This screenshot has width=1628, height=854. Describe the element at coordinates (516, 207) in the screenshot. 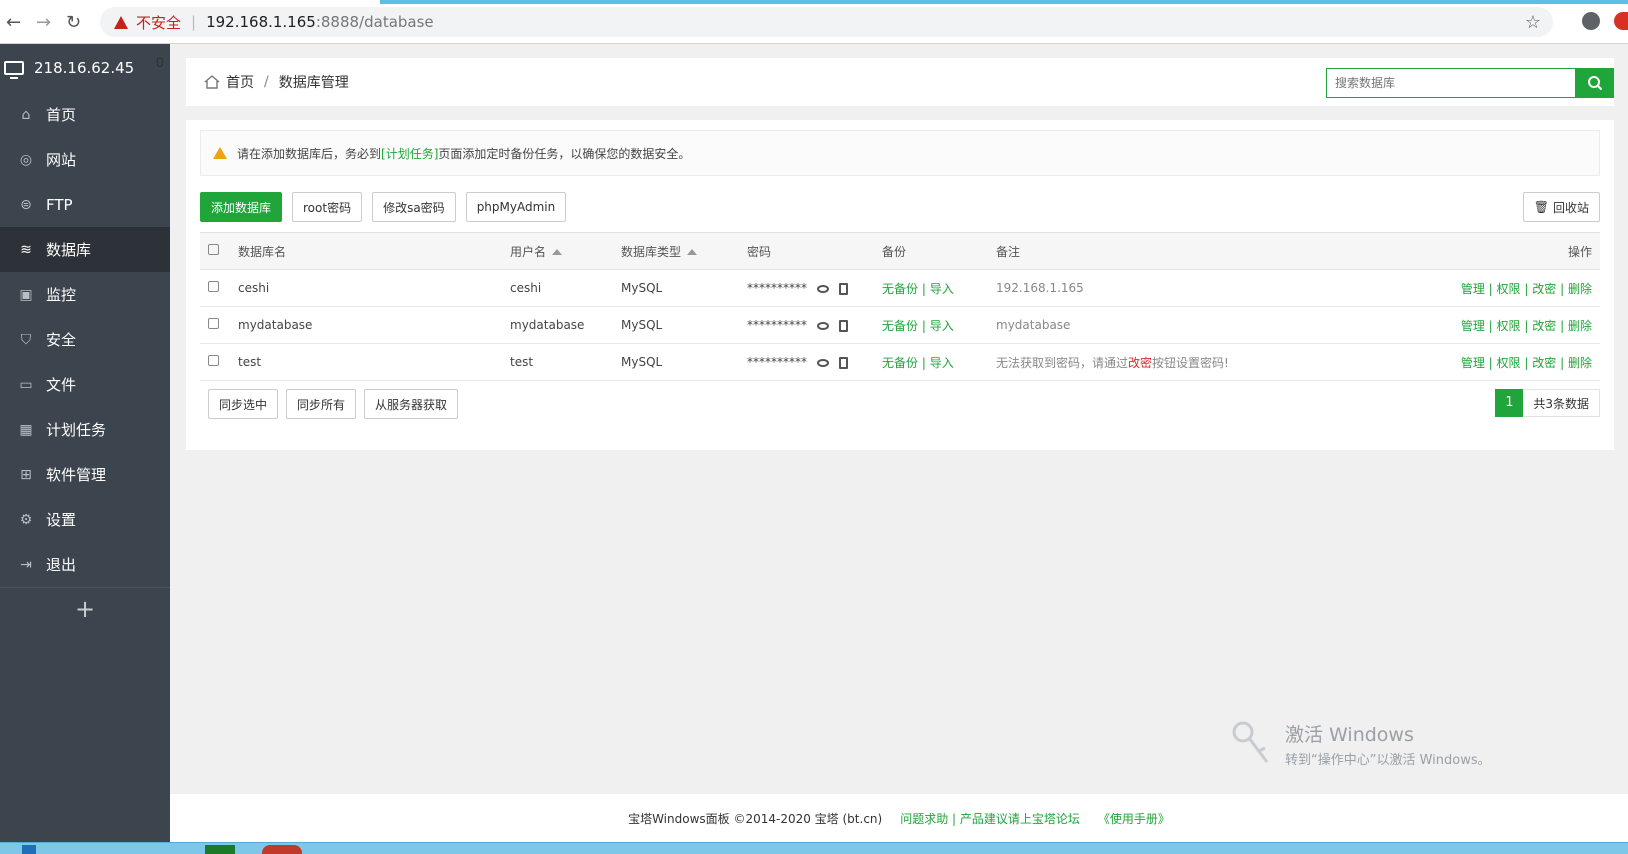

I see `phpmyadmin-button: phpMyAdmin` at that location.